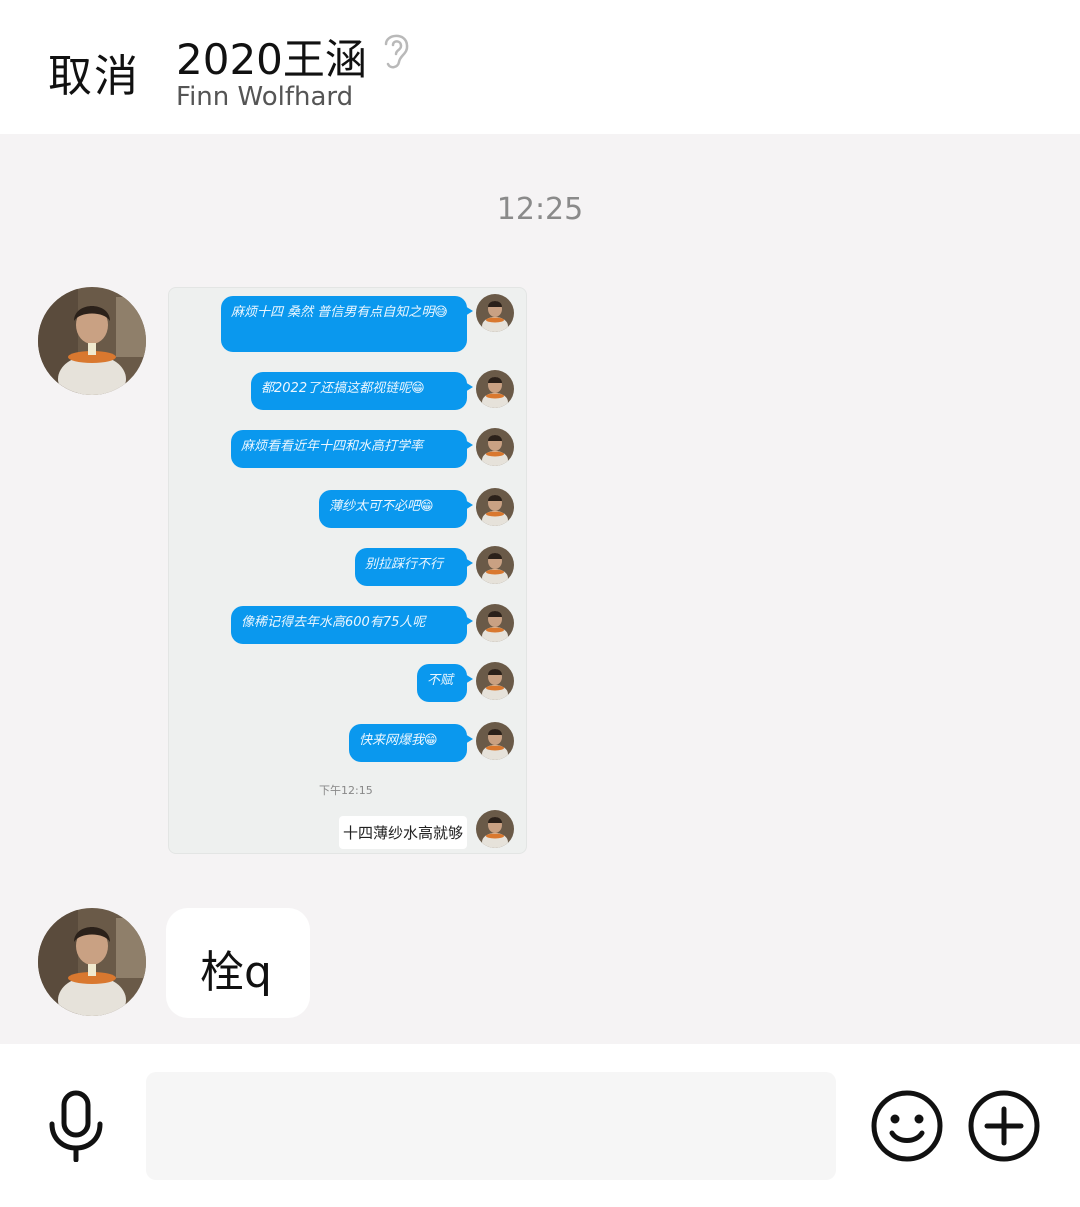  What do you see at coordinates (94, 72) in the screenshot?
I see `cancel-button: 取消` at bounding box center [94, 72].